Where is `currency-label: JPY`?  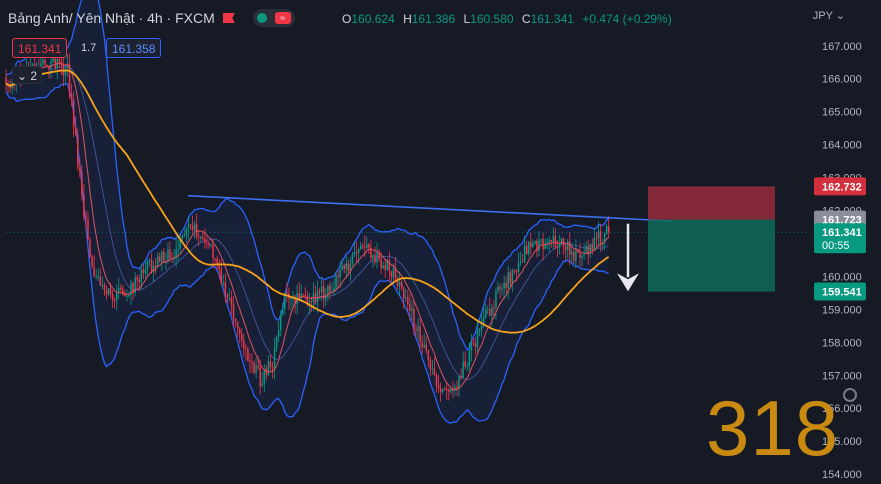 currency-label: JPY is located at coordinates (822, 16).